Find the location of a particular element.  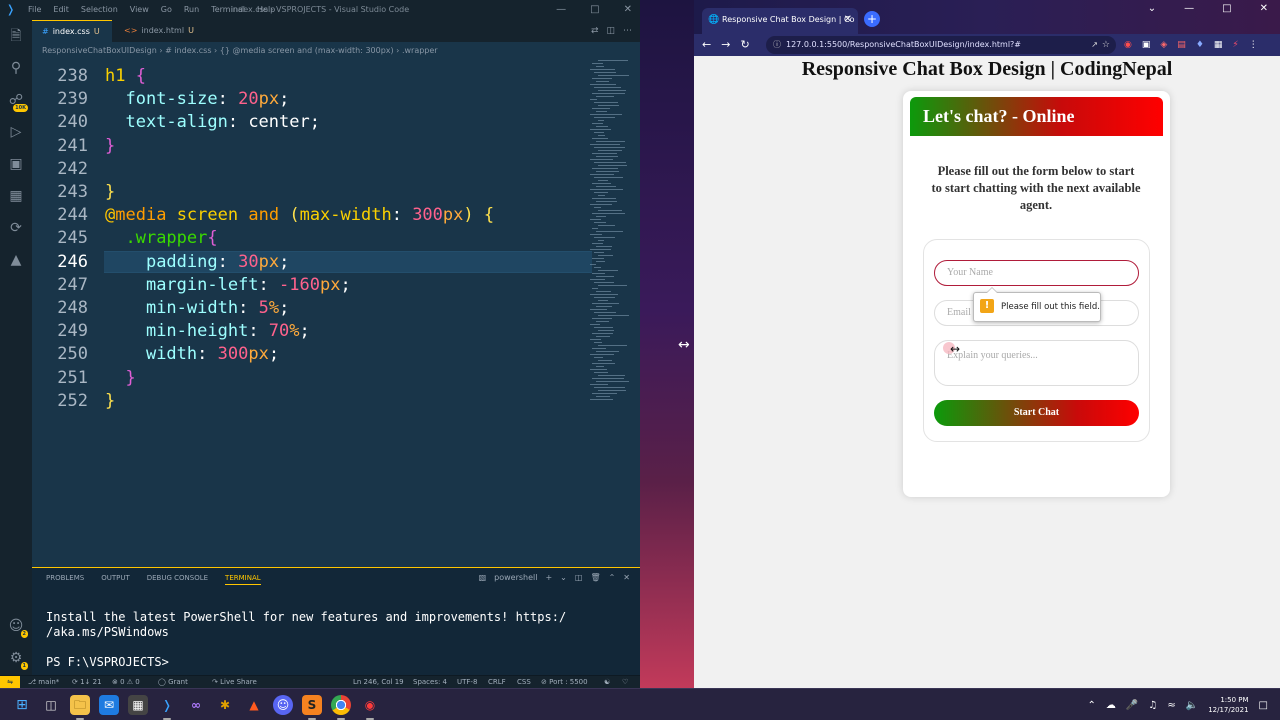

tray-app-icon: ☁ is located at coordinates (1111, 705).